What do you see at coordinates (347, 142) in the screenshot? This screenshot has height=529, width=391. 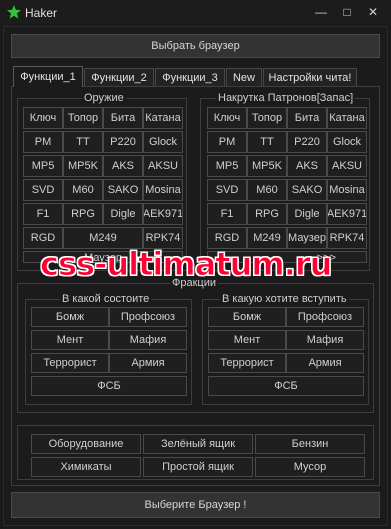 I see `ammo-button: Glock` at bounding box center [347, 142].